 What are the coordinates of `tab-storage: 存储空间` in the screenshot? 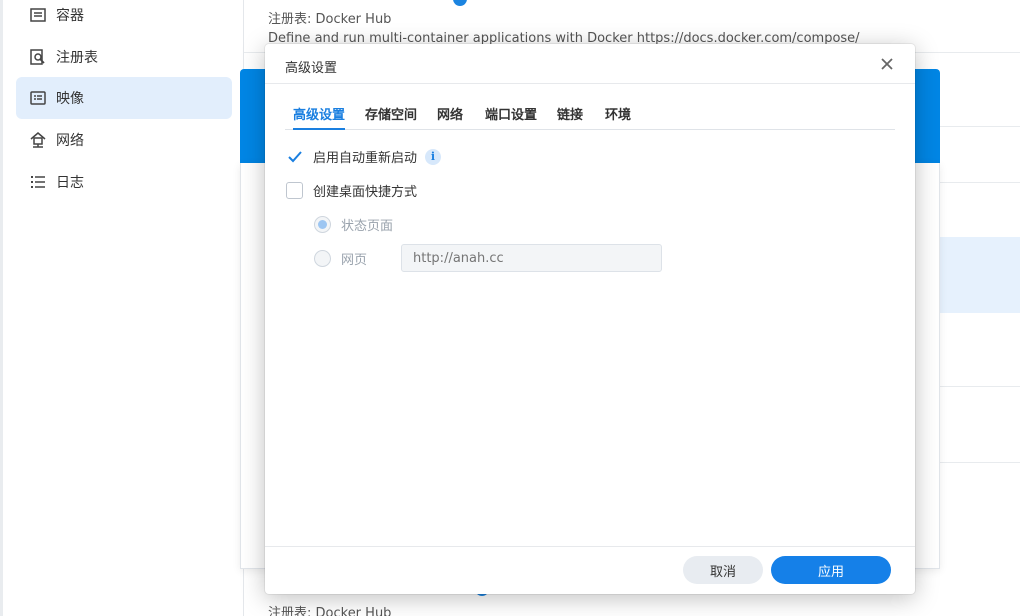 It's located at (391, 117).